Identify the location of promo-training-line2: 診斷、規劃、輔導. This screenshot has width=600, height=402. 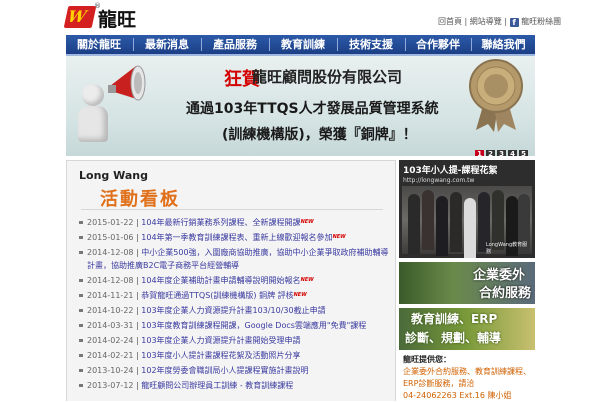
(453, 338).